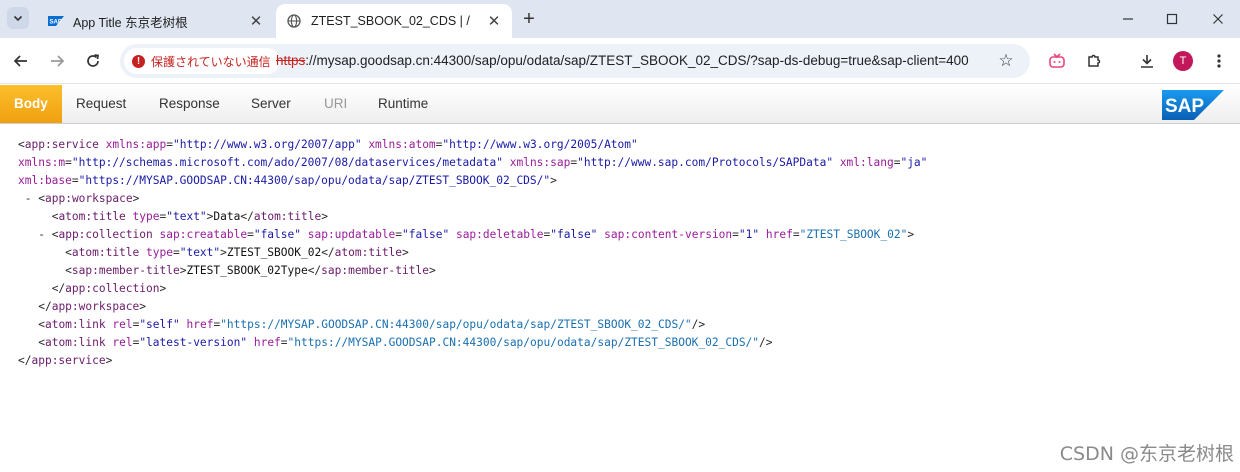 This screenshot has width=1240, height=472. What do you see at coordinates (1184, 106) in the screenshot?
I see `sap-logo-text: SAP` at bounding box center [1184, 106].